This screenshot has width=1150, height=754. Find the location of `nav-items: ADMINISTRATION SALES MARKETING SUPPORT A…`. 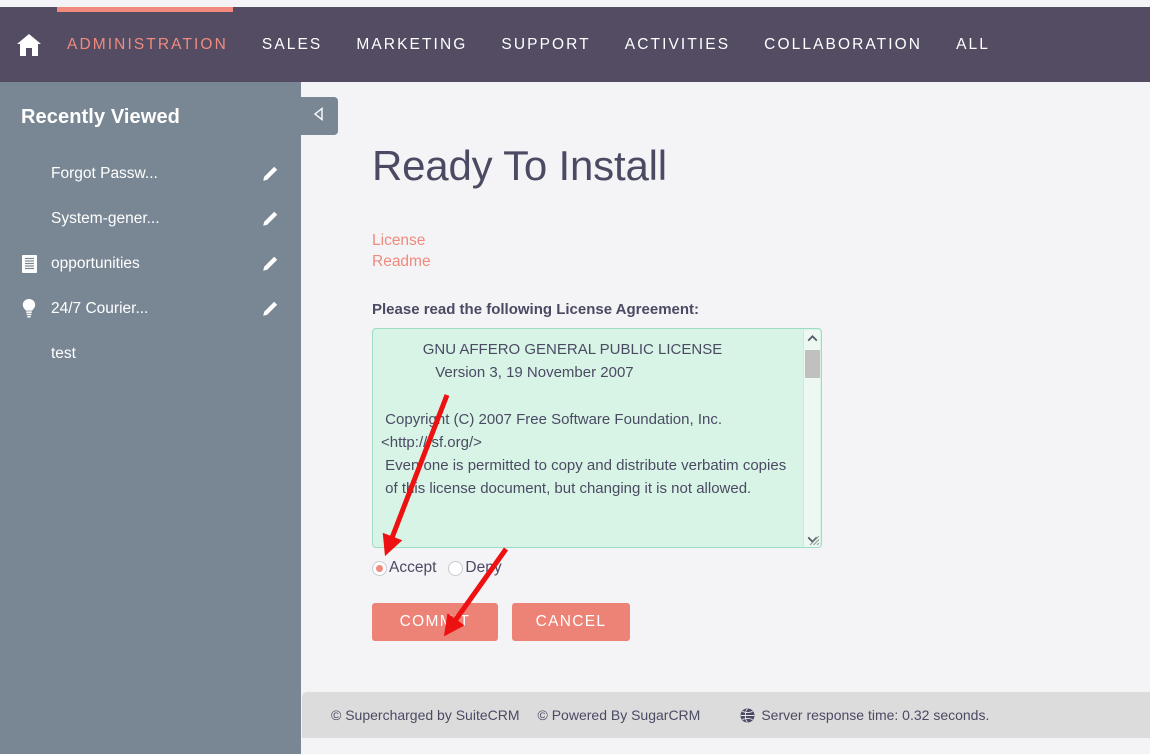

nav-items: ADMINISTRATION SALES MARKETING SUPPORT A… is located at coordinates (528, 45).